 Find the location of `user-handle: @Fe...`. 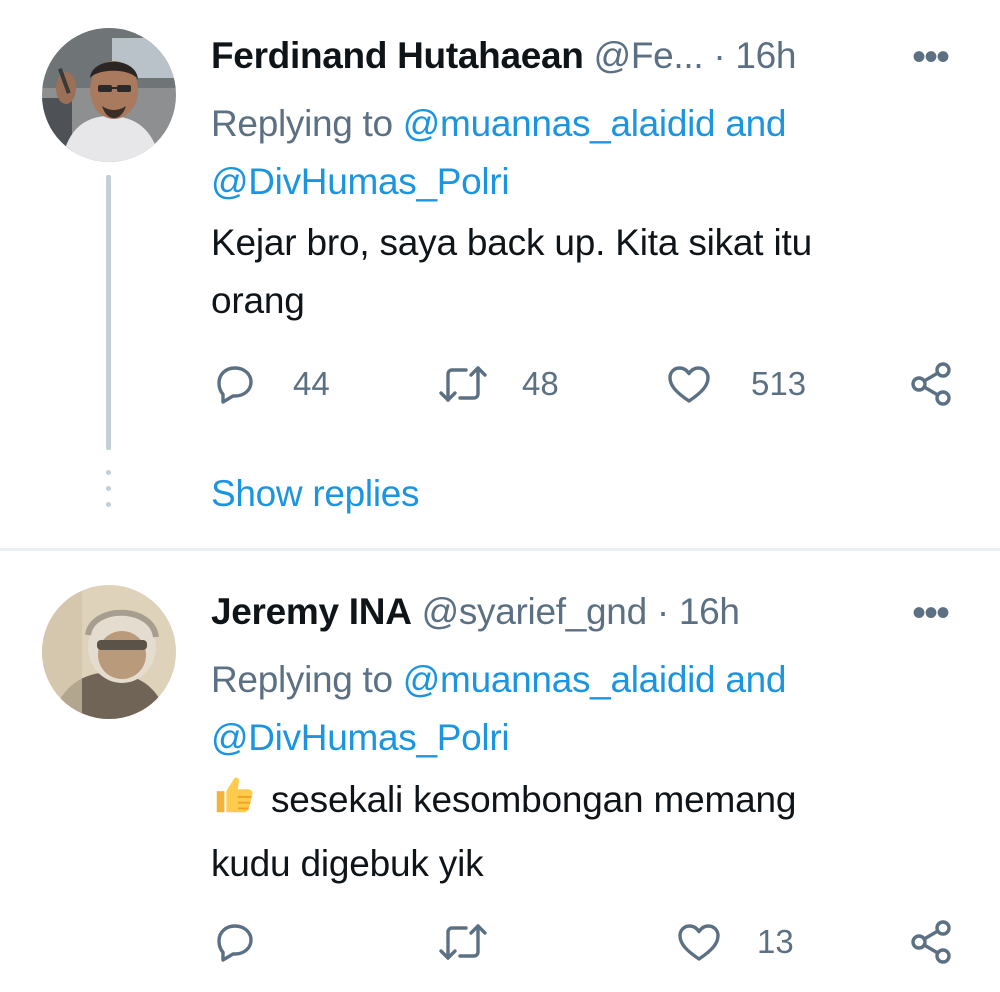

user-handle: @Fe... is located at coordinates (649, 55).